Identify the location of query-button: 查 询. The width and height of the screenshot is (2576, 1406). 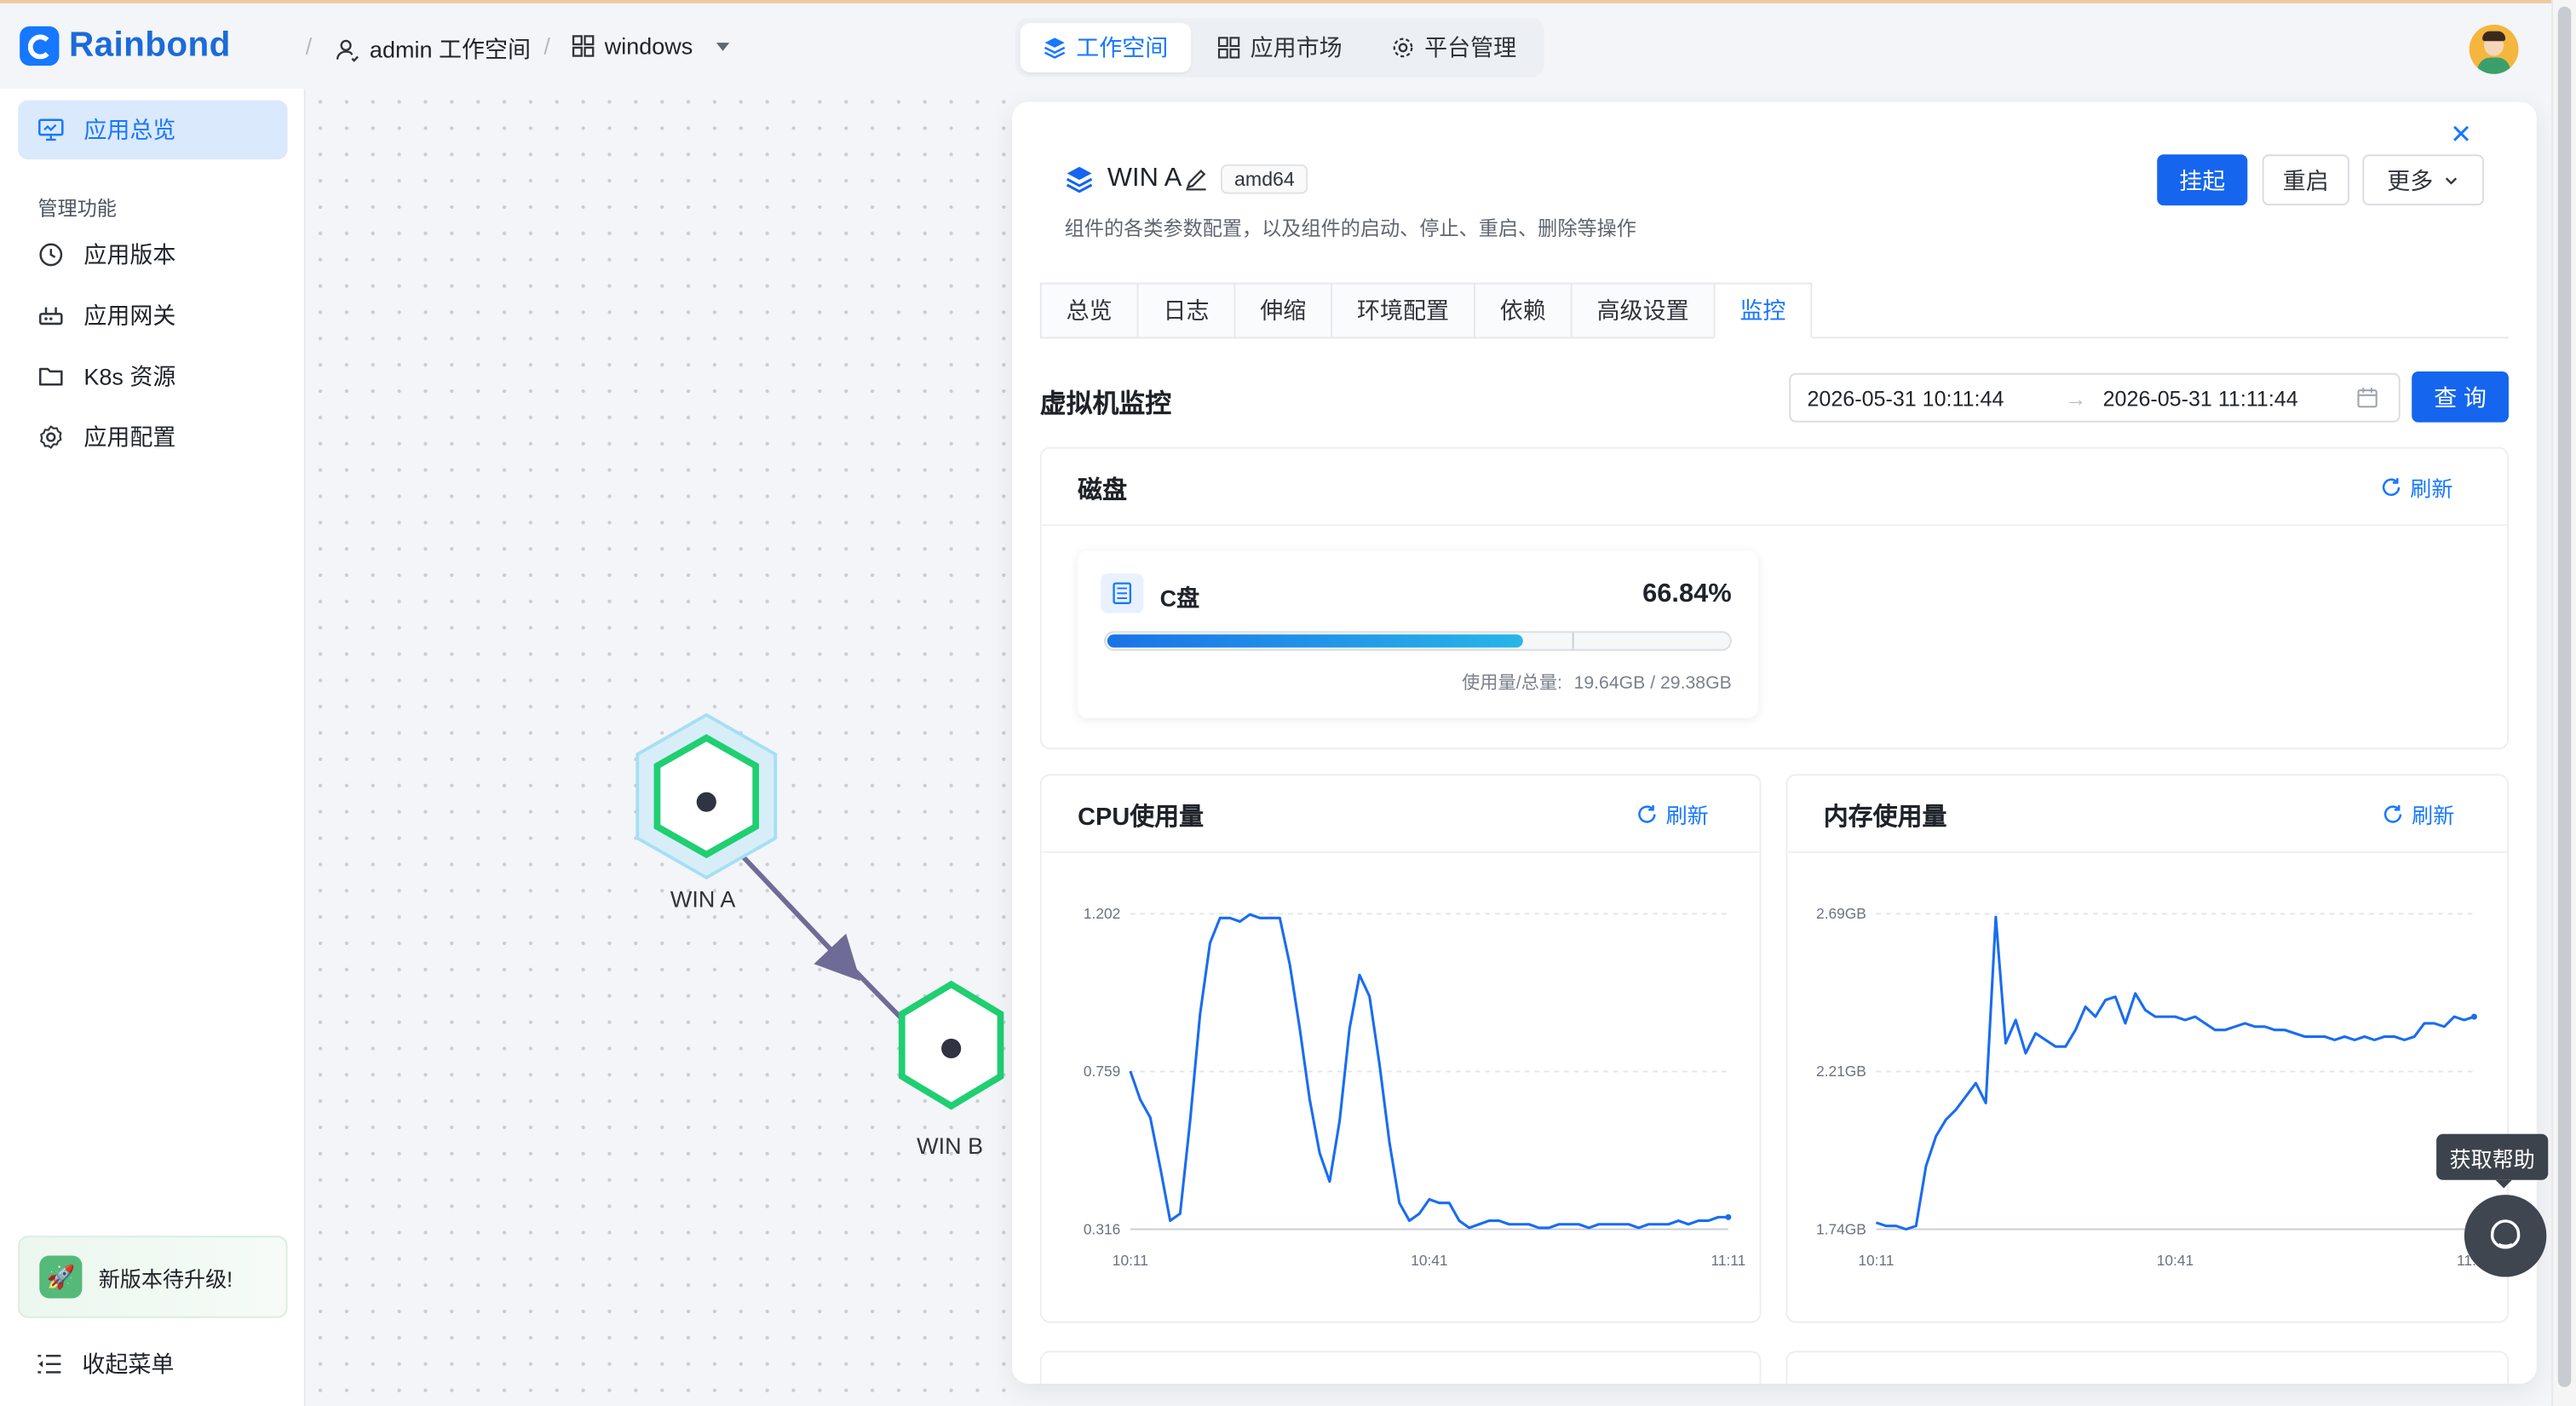
(2460, 397).